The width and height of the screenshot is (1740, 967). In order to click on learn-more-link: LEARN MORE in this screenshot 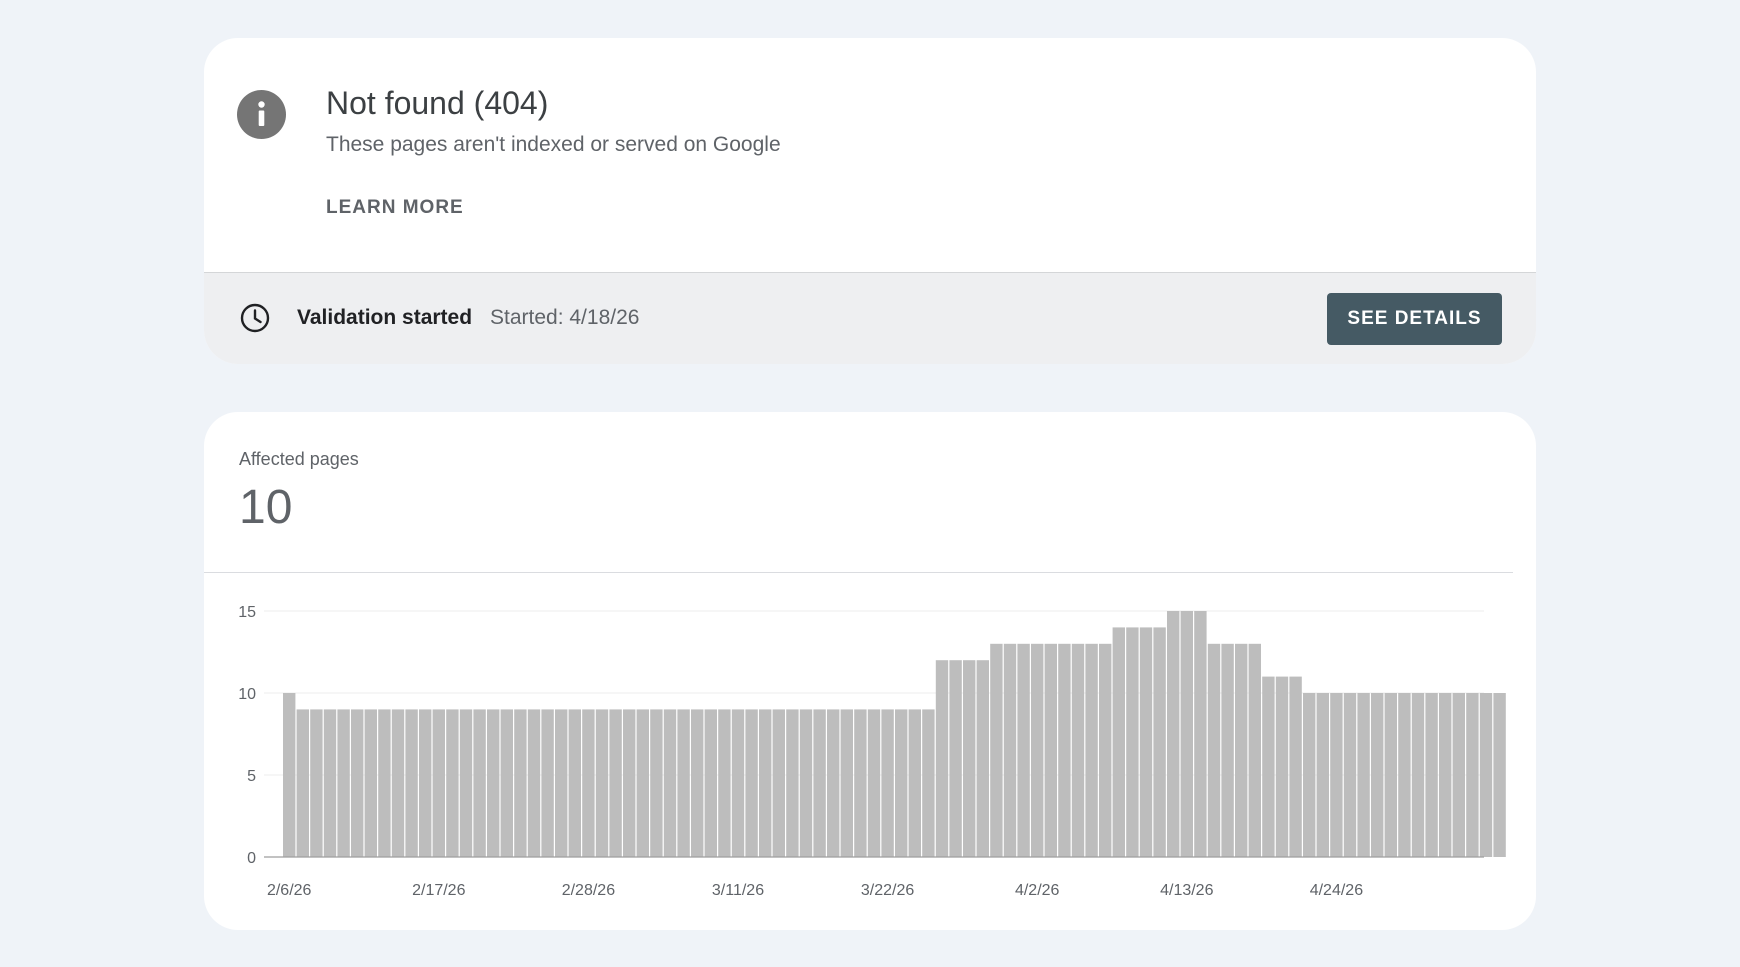, I will do `click(395, 208)`.